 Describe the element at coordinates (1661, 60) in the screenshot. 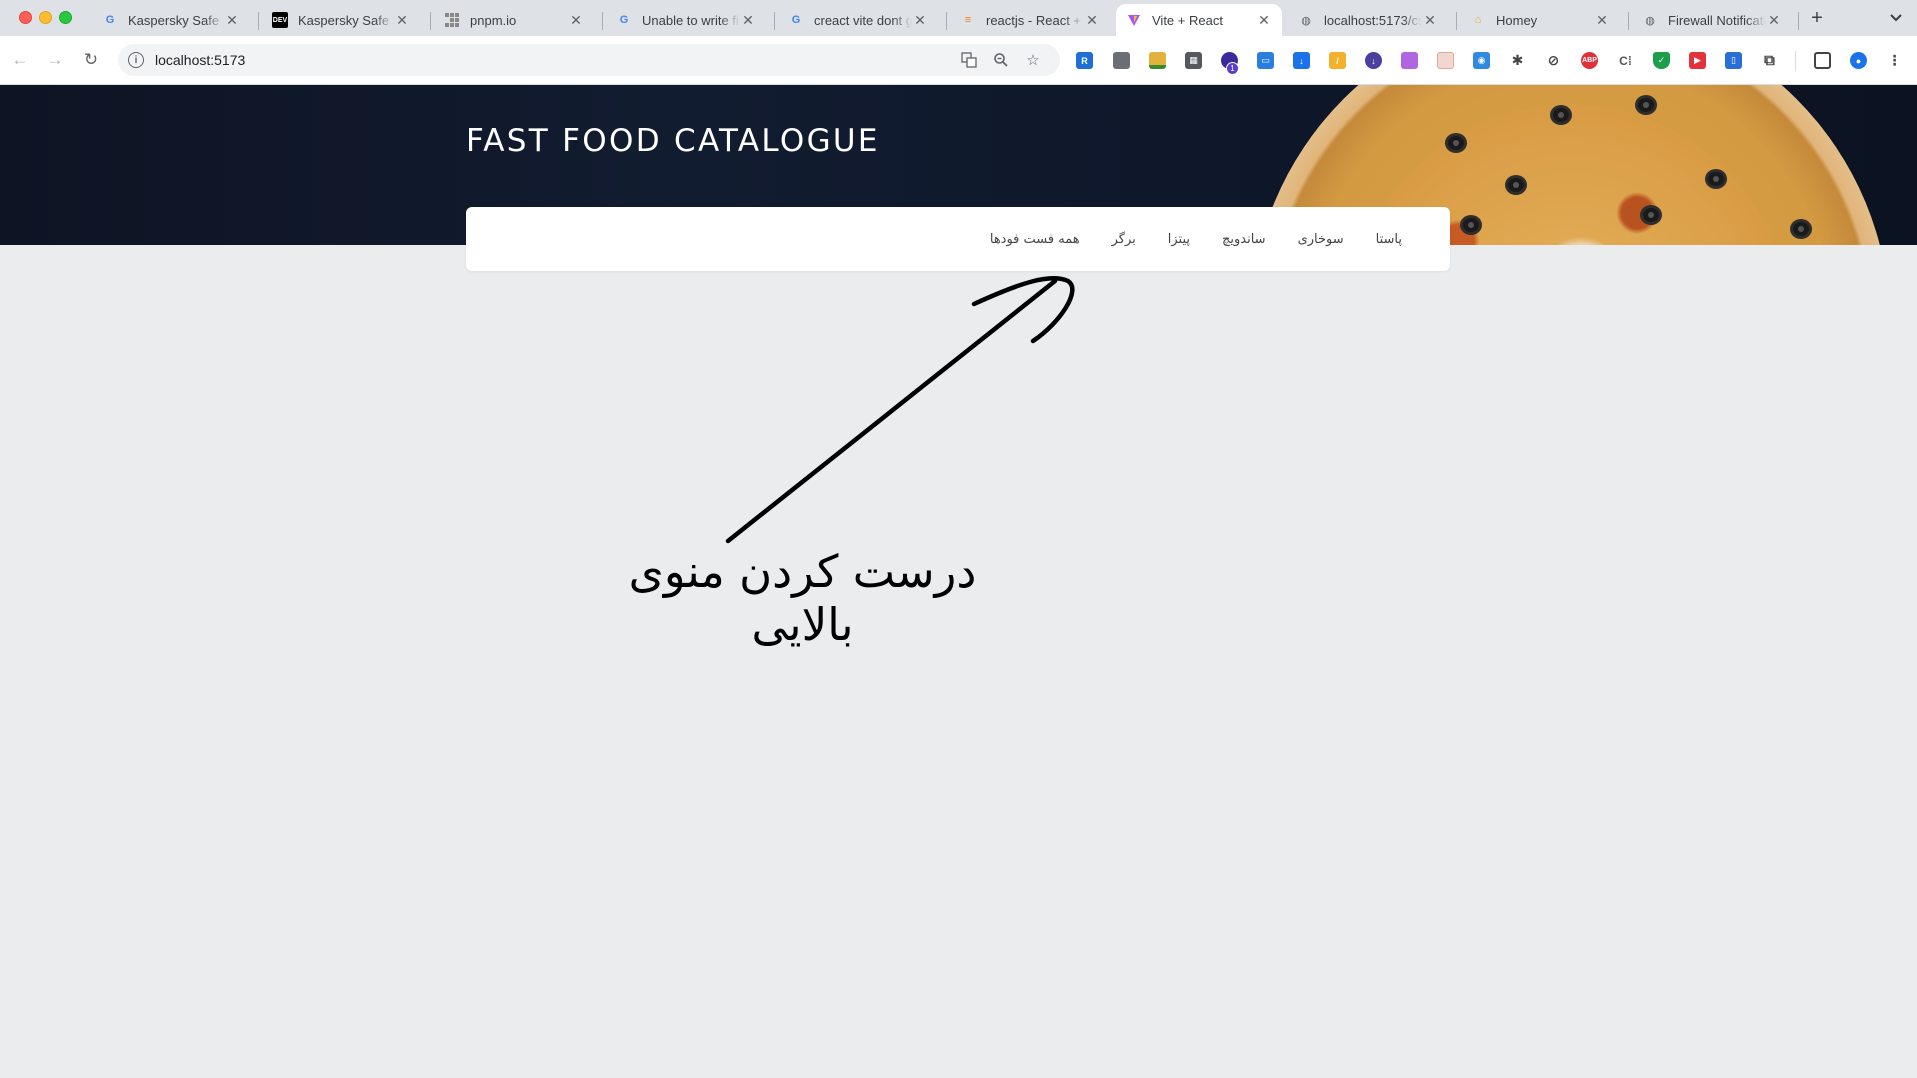

I see `shield-icon: ✓` at that location.